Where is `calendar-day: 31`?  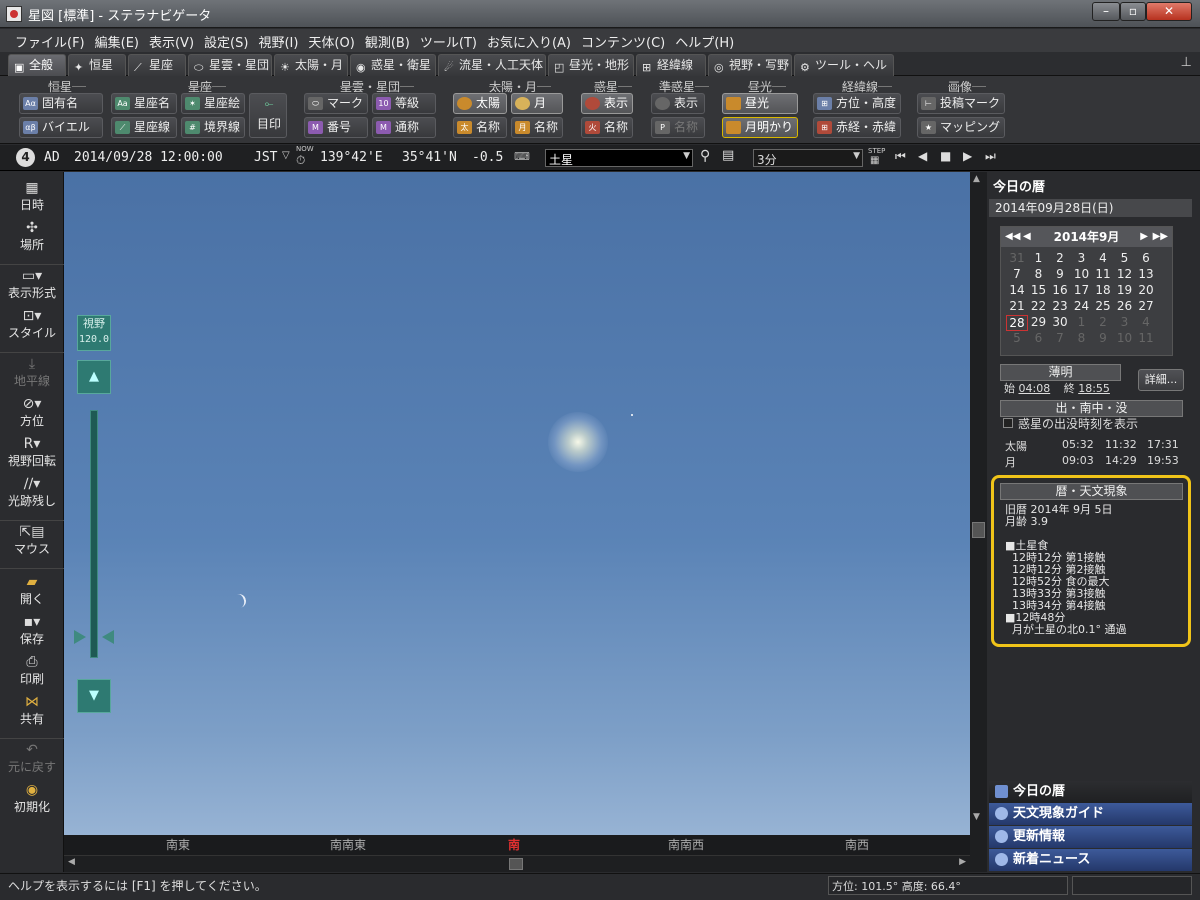
calendar-day: 31 is located at coordinates (1017, 258).